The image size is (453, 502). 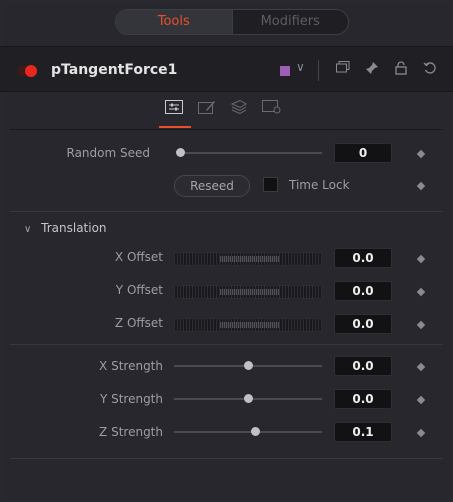 I want to click on toggle-dot, so click(x=31, y=71).